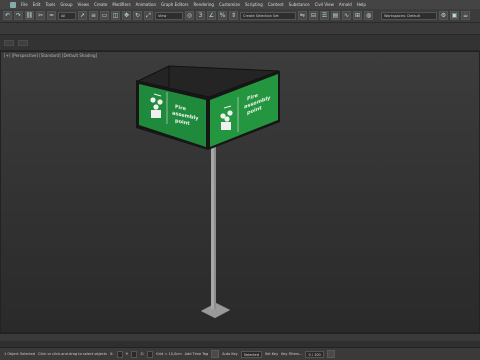 The height and width of the screenshot is (360, 480). Describe the element at coordinates (361, 4) in the screenshot. I see `menu-help: Help` at that location.